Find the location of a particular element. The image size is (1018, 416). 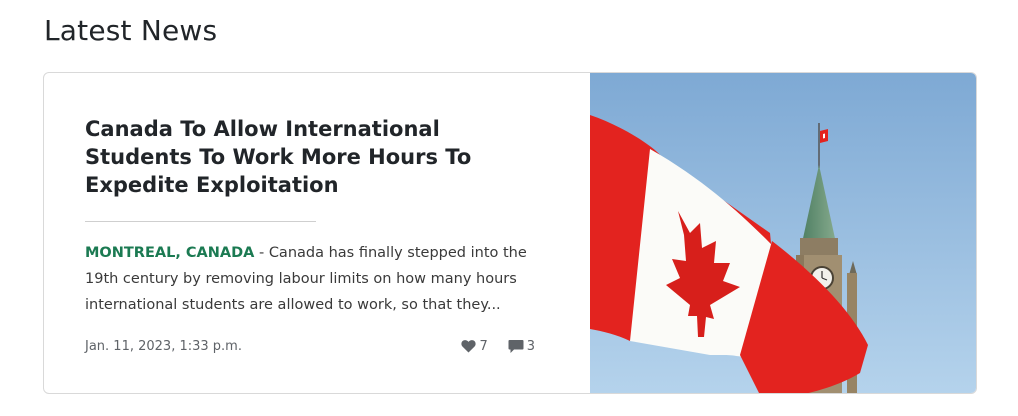

likes-counter: 7 is located at coordinates (474, 346).